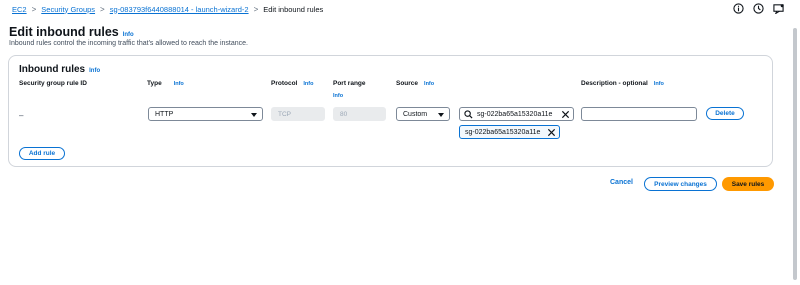 The height and width of the screenshot is (285, 800). Describe the element at coordinates (359, 114) in the screenshot. I see `port-range-field: 80` at that location.